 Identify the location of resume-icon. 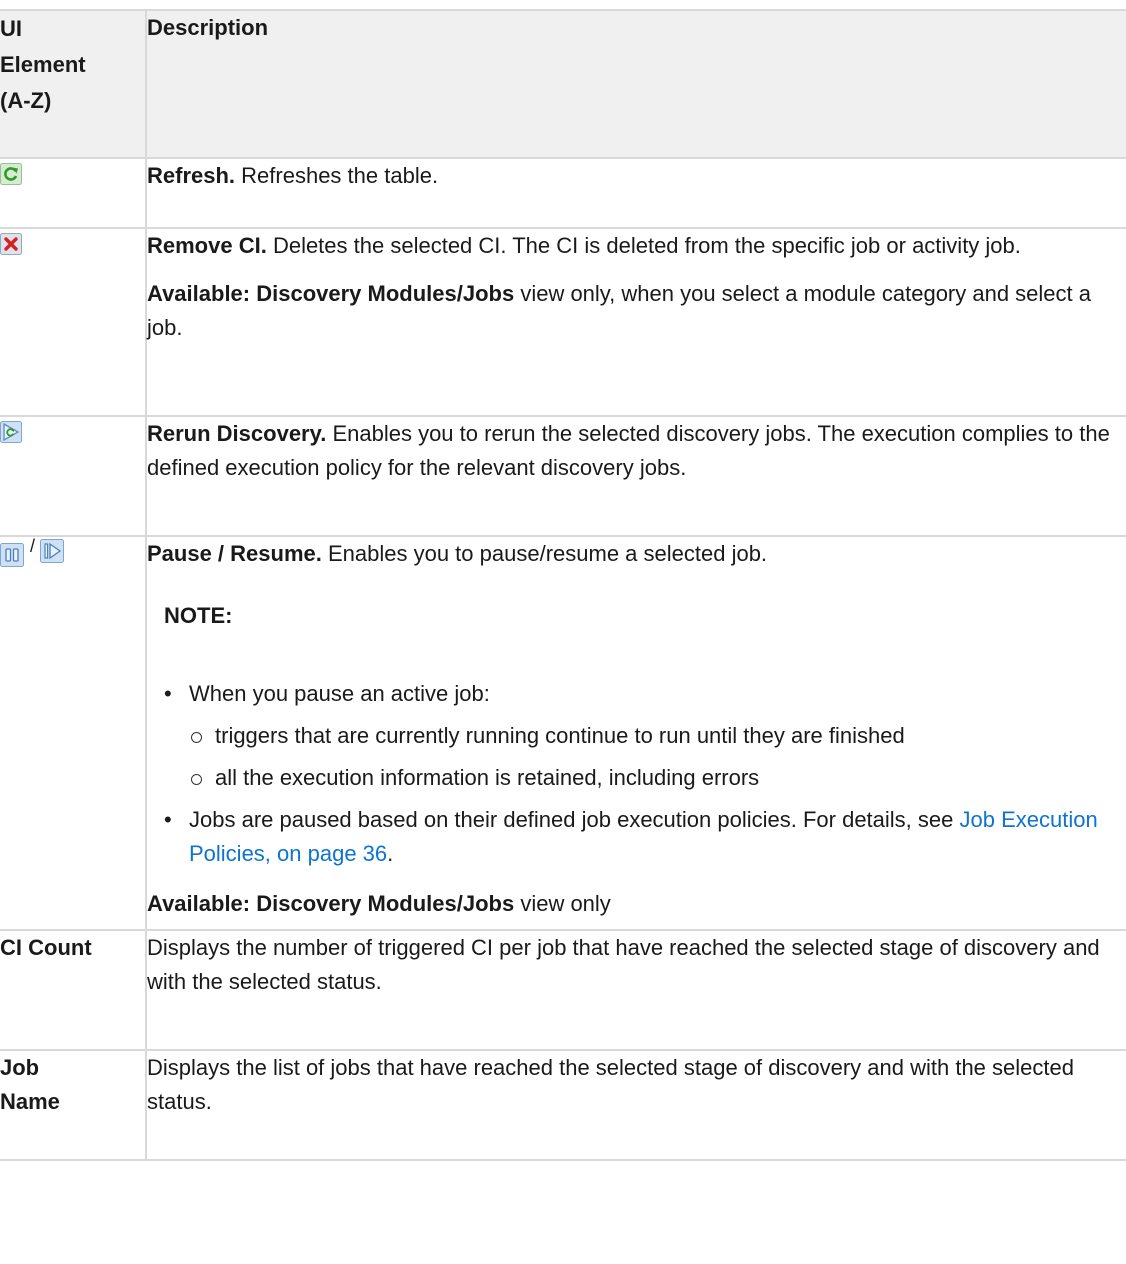
(52, 551).